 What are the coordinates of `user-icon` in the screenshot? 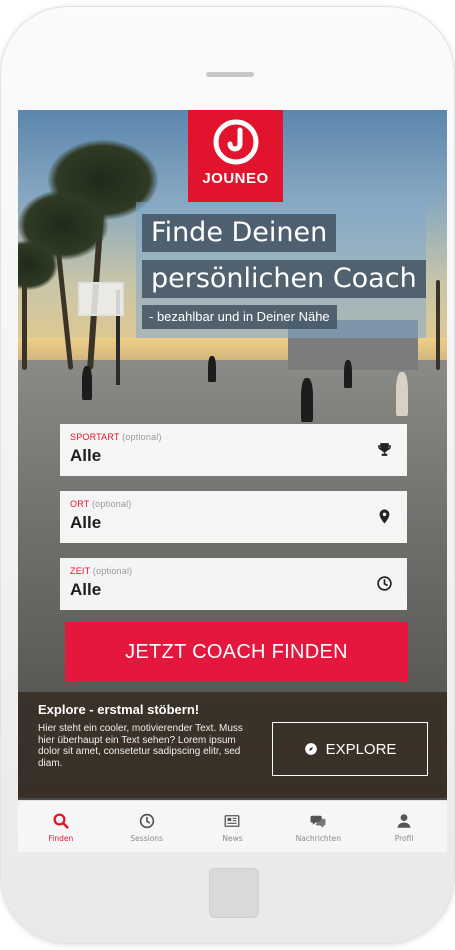 It's located at (404, 821).